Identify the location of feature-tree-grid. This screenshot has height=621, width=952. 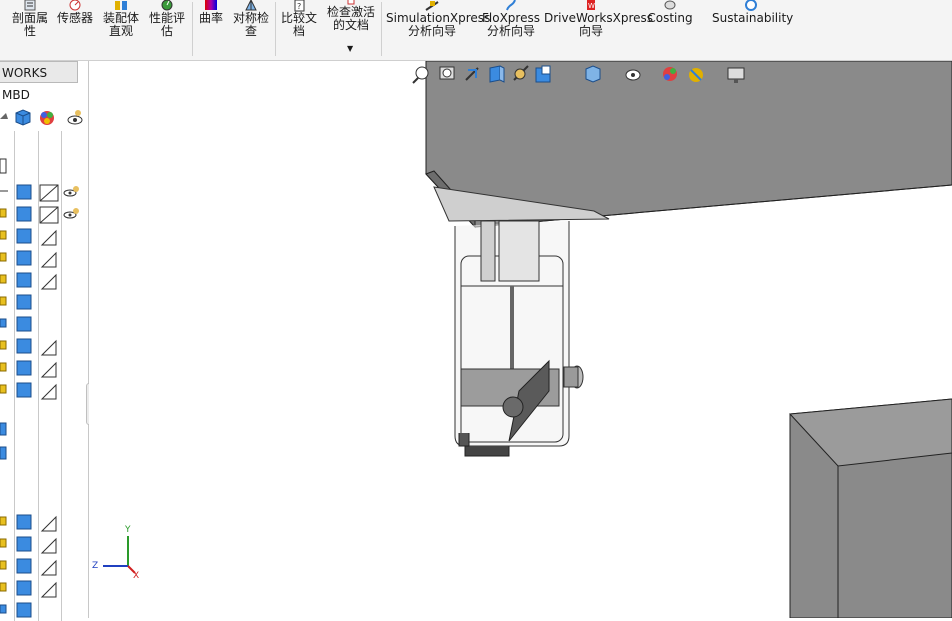
(39, 388).